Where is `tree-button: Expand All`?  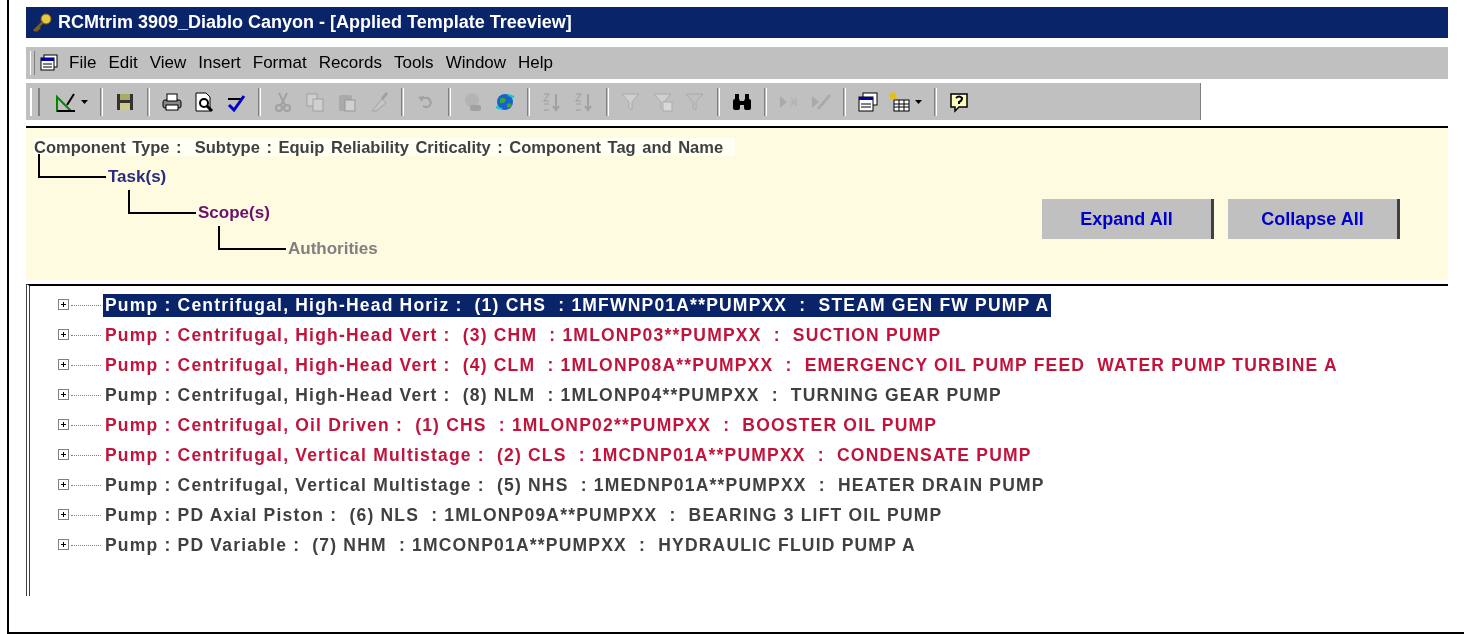 tree-button: Expand All is located at coordinates (1128, 219).